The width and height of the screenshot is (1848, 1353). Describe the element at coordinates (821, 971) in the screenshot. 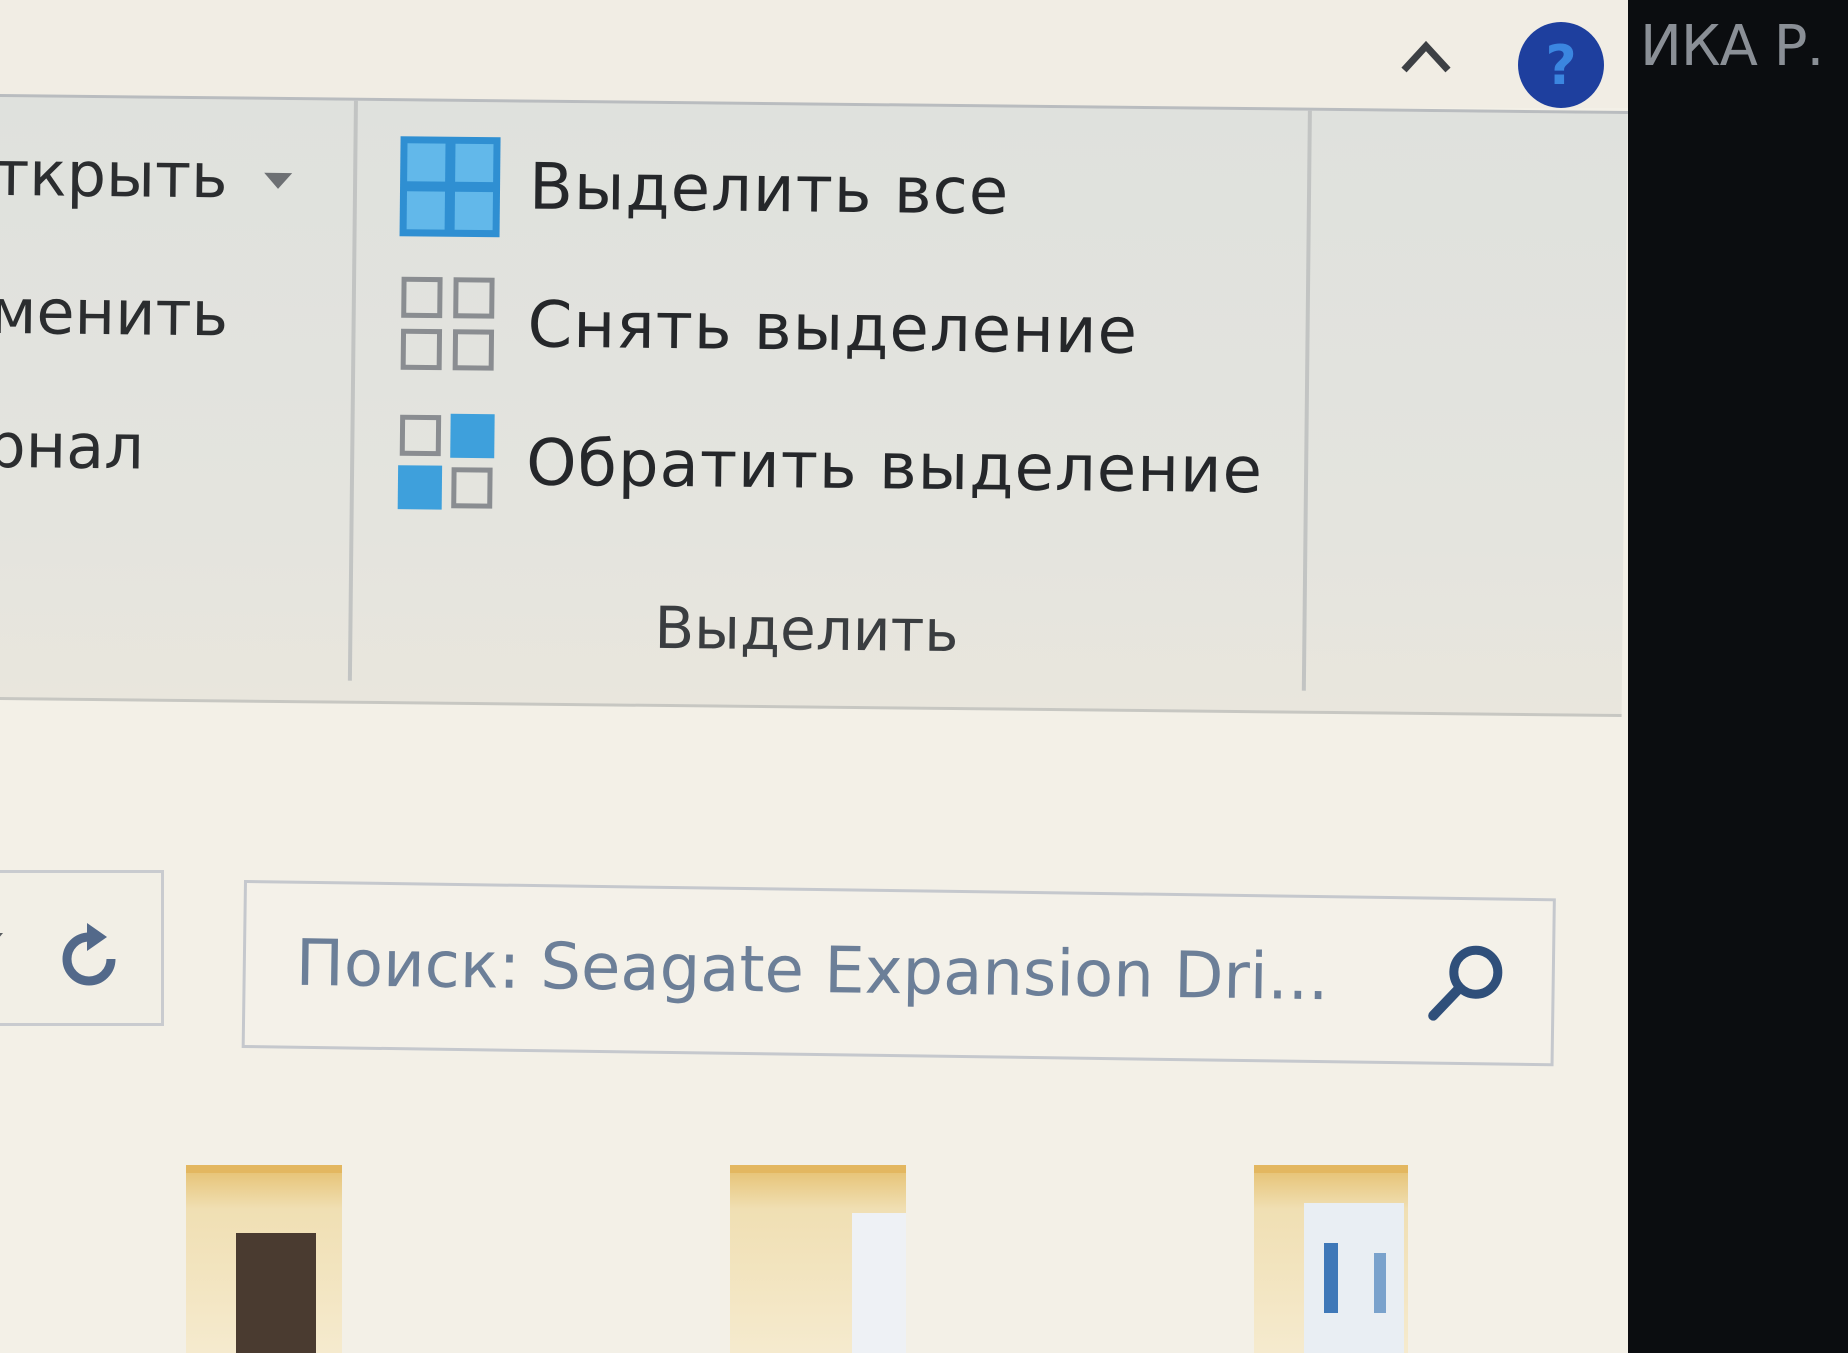

I see `search-input` at that location.